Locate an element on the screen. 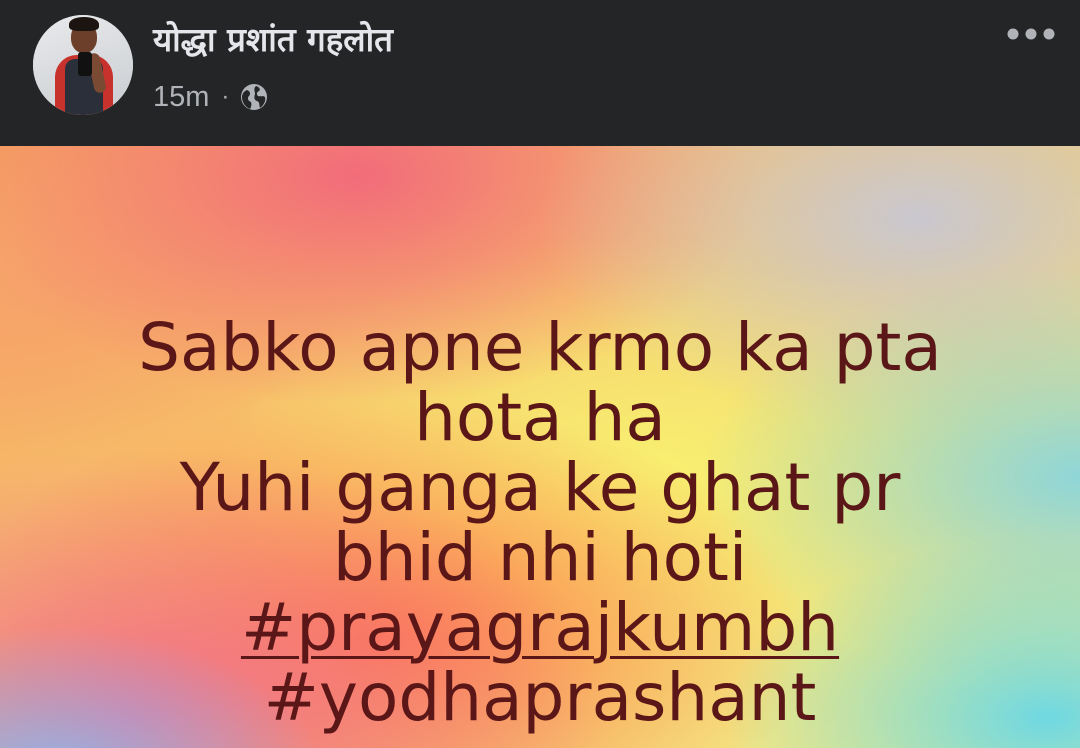 This screenshot has width=1080, height=748. more-options-icon is located at coordinates (1031, 34).